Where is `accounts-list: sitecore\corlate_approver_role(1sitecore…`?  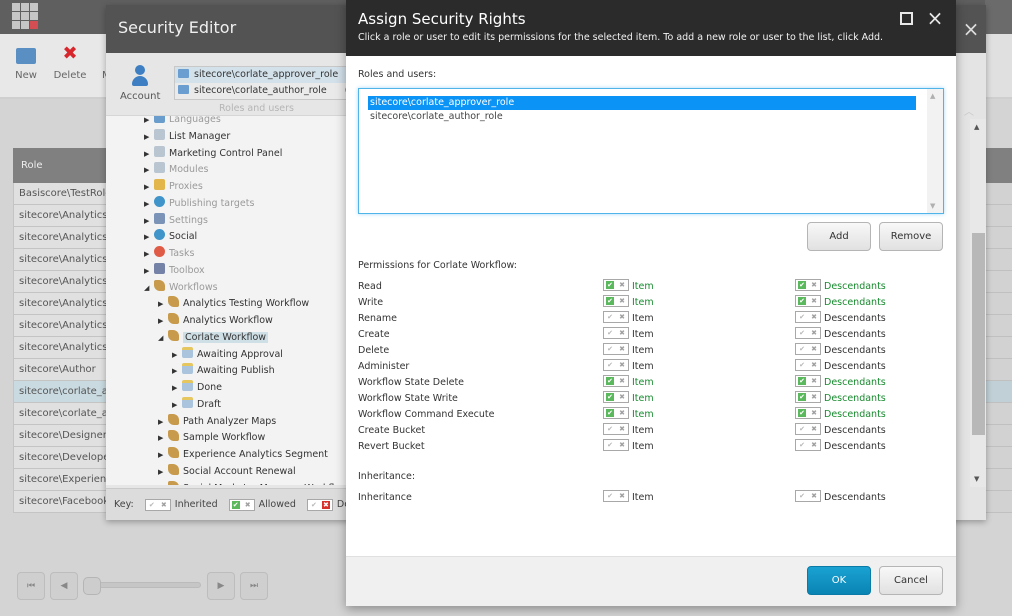
accounts-list: sitecore\corlate_approver_role(1sitecore… is located at coordinates (274, 83).